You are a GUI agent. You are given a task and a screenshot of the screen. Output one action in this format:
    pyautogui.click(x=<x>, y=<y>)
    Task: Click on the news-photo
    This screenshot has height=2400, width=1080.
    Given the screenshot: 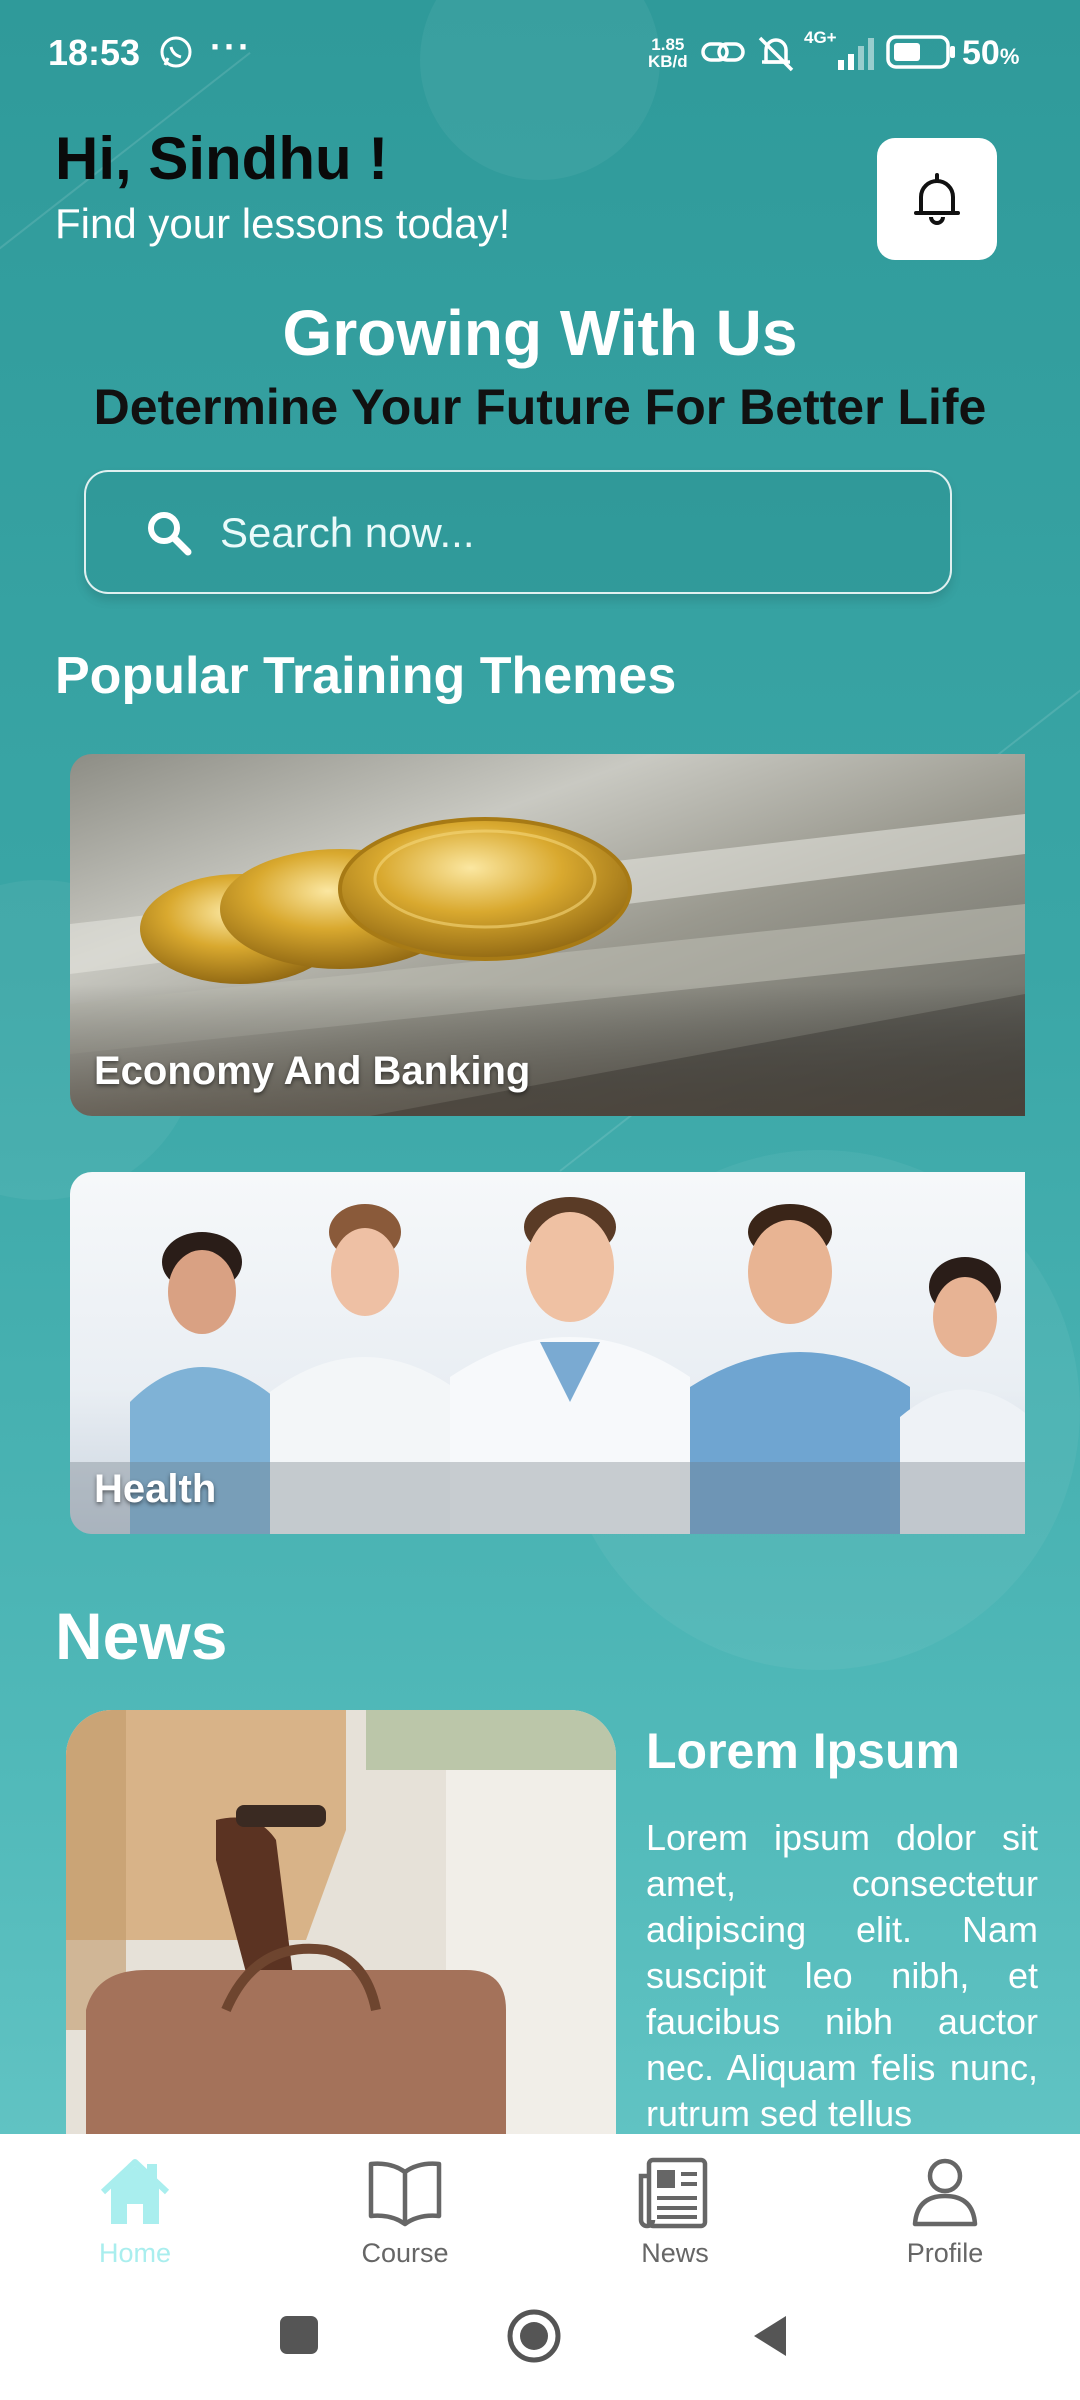 What is the action you would take?
    pyautogui.click(x=341, y=1925)
    